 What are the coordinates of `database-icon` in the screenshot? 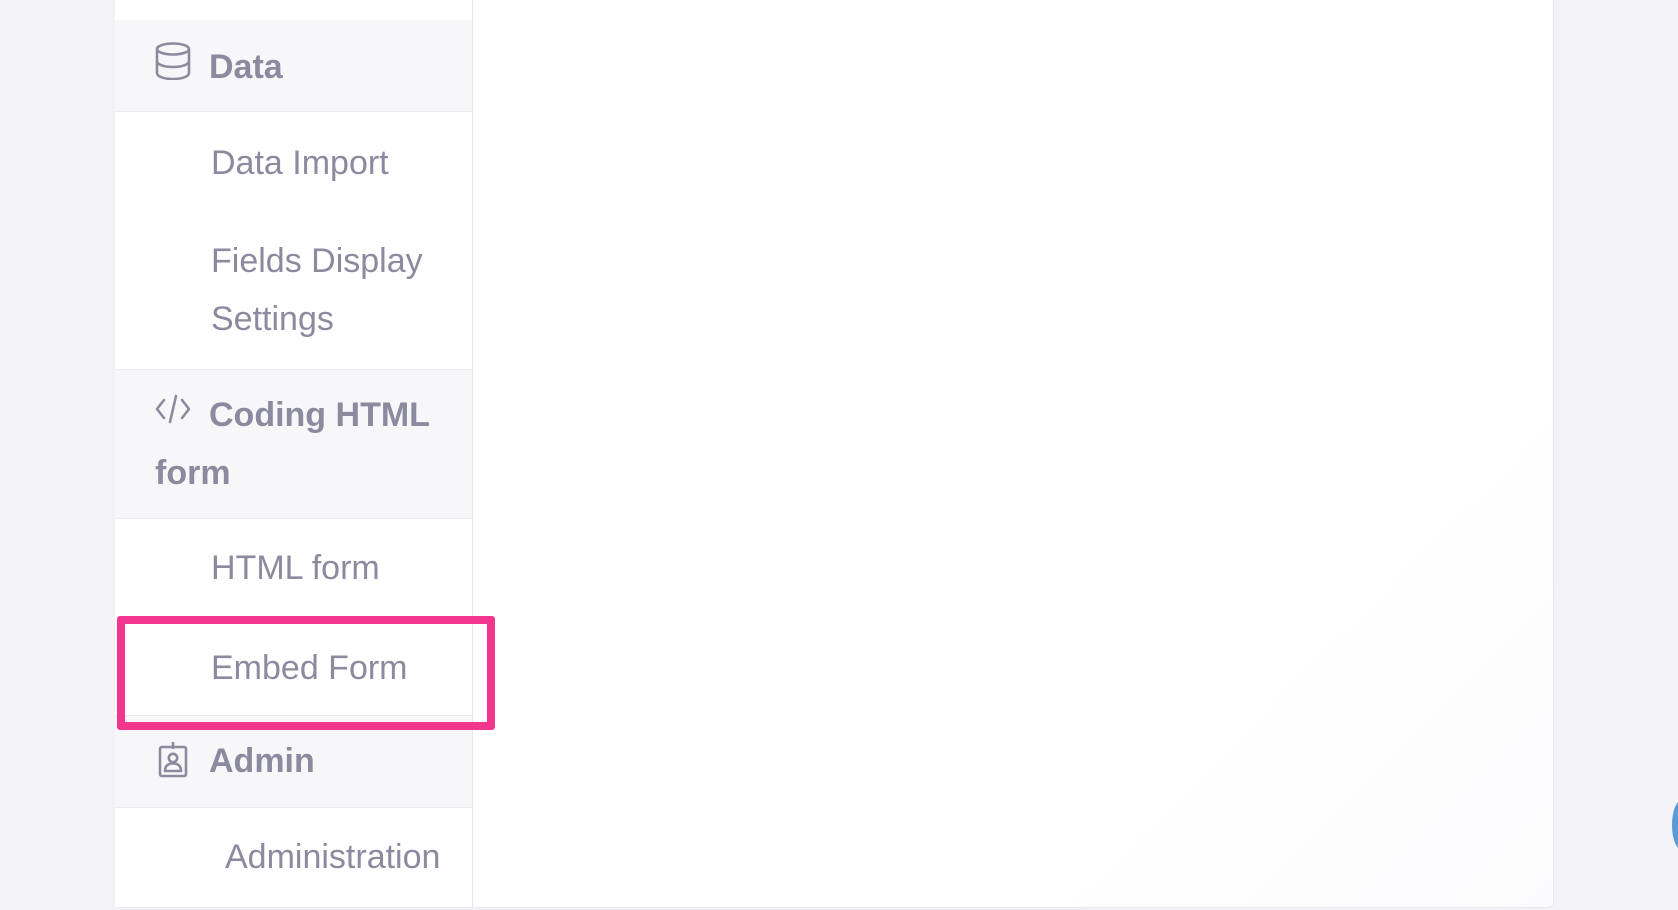 It's located at (173, 63).